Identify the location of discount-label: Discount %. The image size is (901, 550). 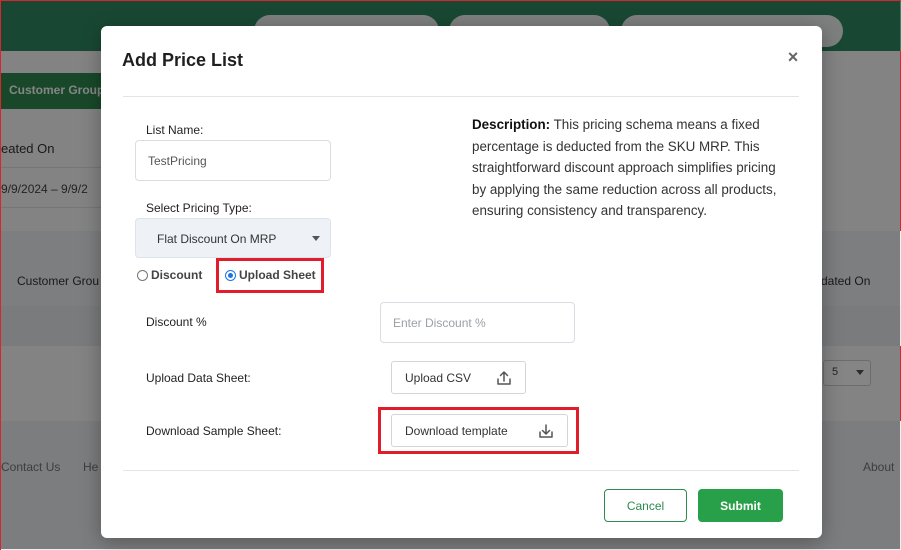
(176, 322).